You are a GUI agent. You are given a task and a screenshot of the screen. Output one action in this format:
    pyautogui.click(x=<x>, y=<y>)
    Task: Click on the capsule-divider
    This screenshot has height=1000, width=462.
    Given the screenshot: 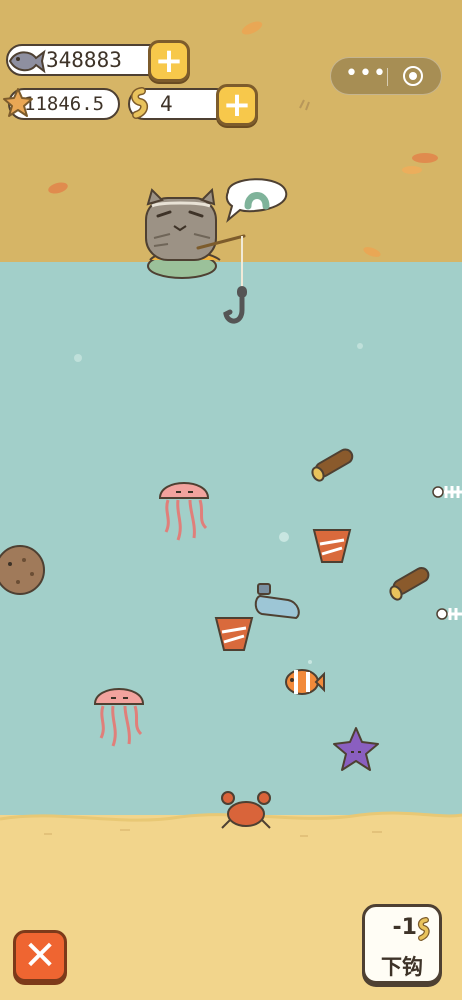 What is the action you would take?
    pyautogui.click(x=387, y=77)
    